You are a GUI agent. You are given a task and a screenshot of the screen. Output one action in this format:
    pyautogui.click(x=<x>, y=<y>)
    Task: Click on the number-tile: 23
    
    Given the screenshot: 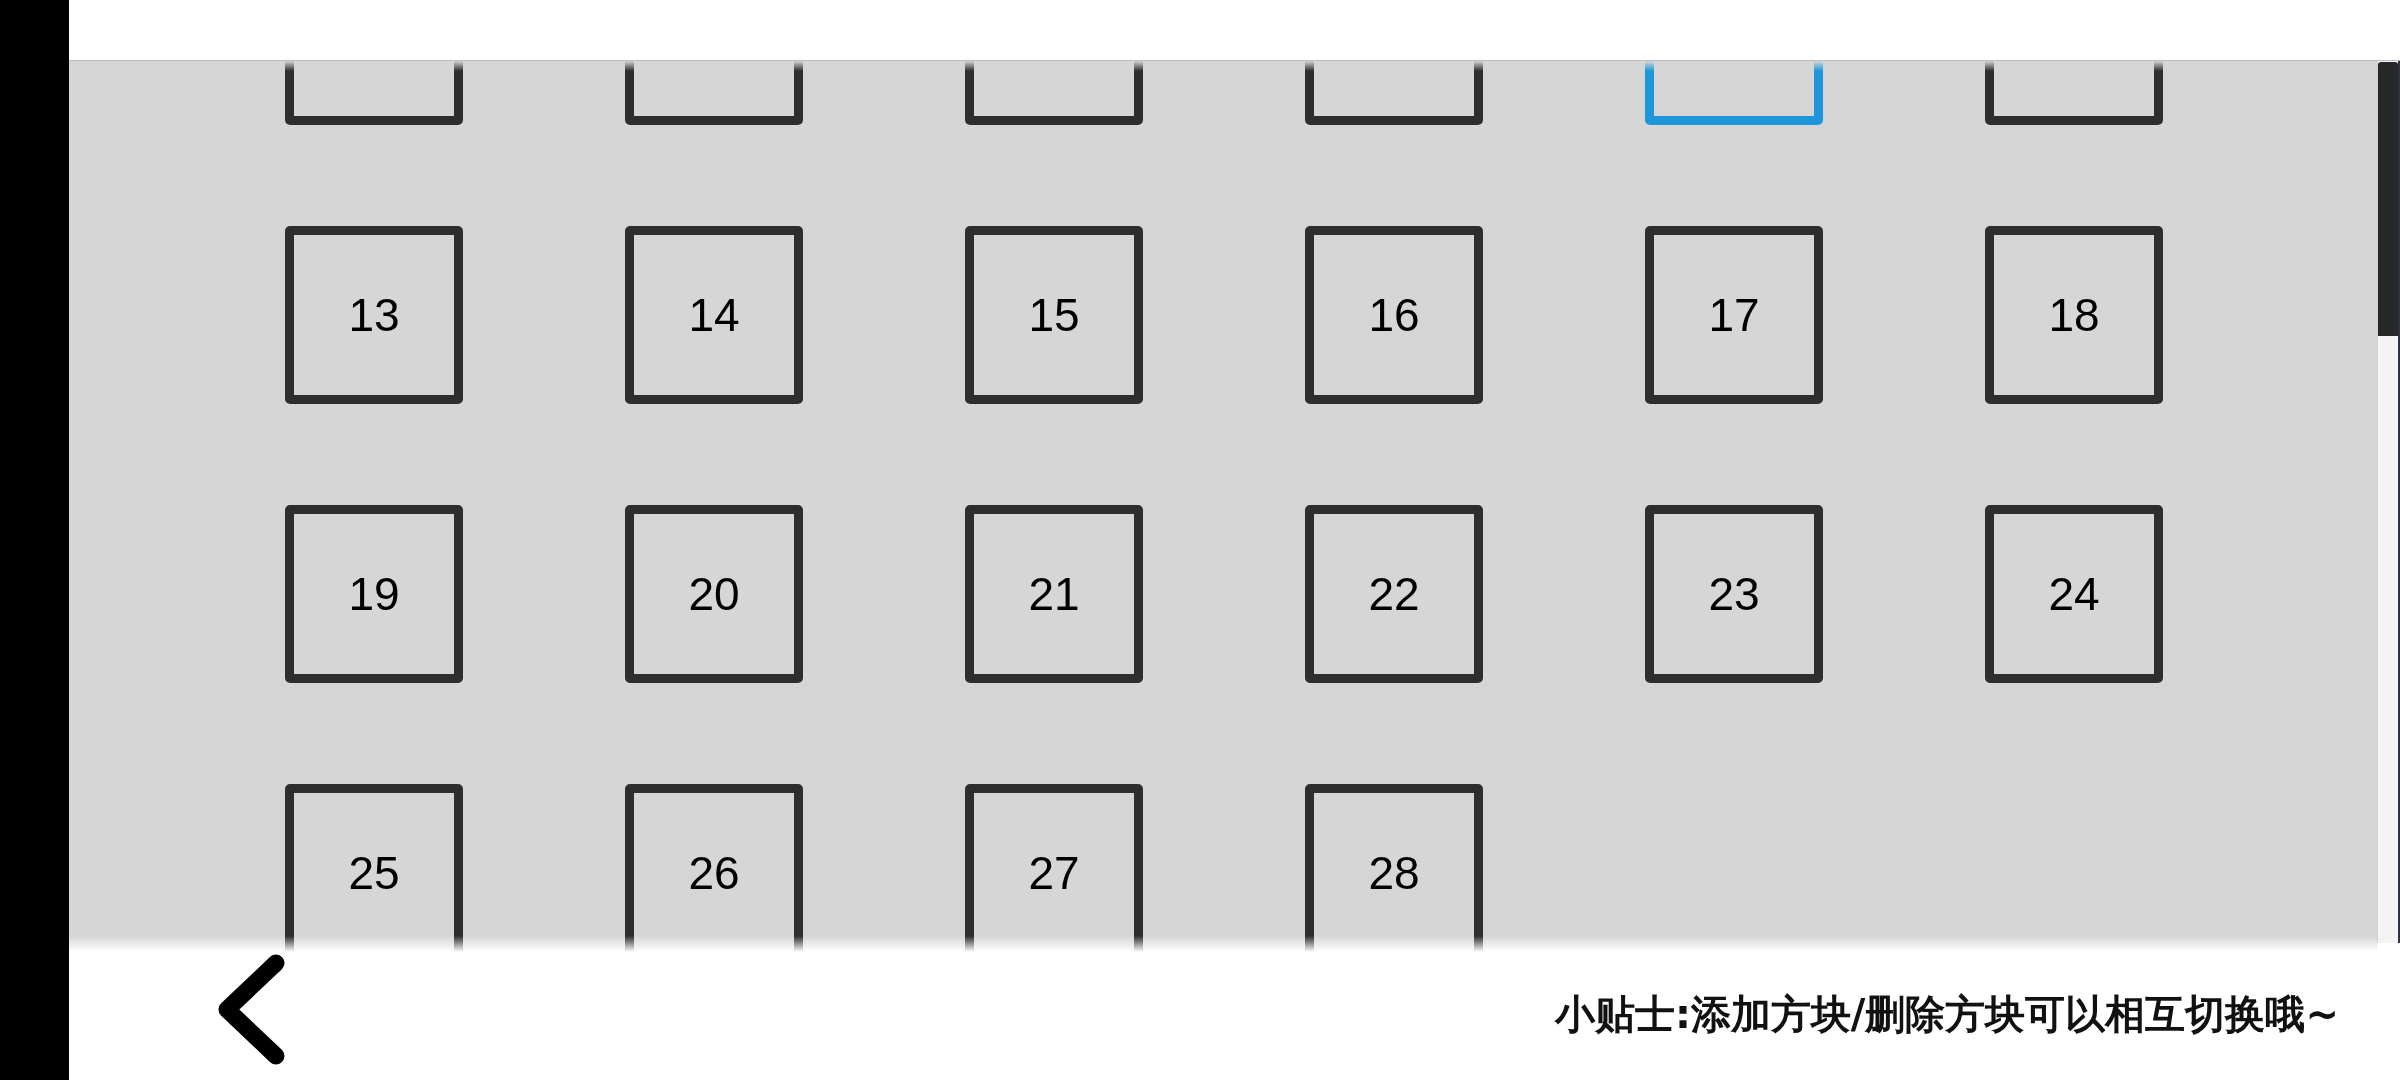 What is the action you would take?
    pyautogui.click(x=1734, y=594)
    